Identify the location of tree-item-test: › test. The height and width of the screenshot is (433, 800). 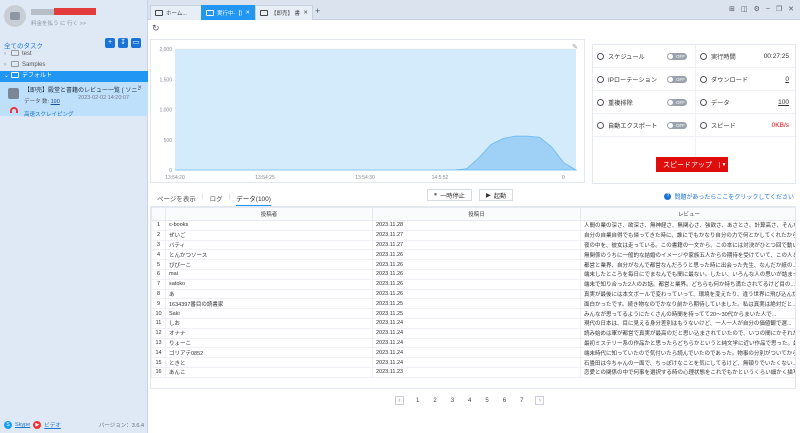
(74, 54).